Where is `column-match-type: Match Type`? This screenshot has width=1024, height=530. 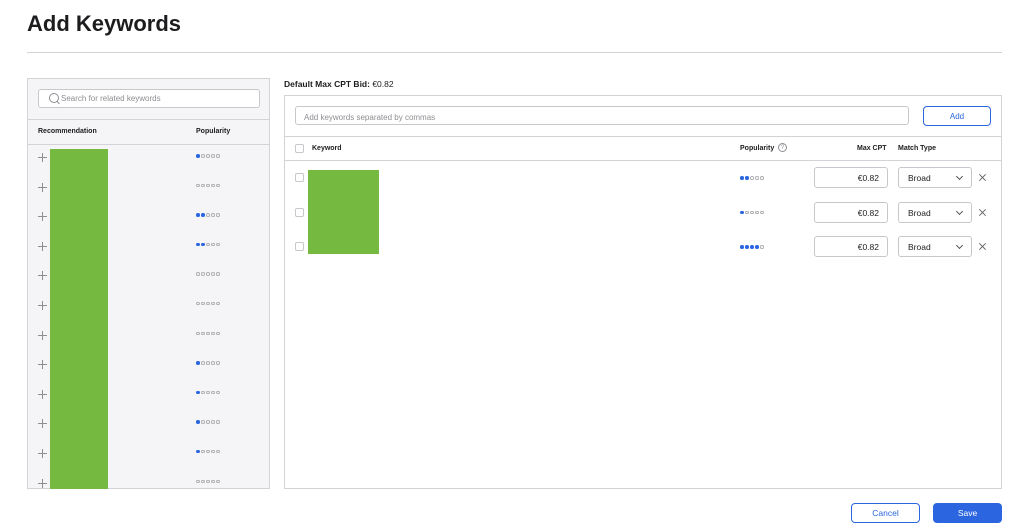
column-match-type: Match Type is located at coordinates (917, 148).